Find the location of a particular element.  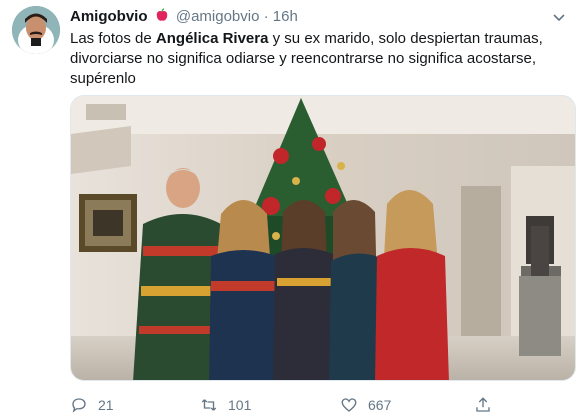

share-button is located at coordinates (488, 405).